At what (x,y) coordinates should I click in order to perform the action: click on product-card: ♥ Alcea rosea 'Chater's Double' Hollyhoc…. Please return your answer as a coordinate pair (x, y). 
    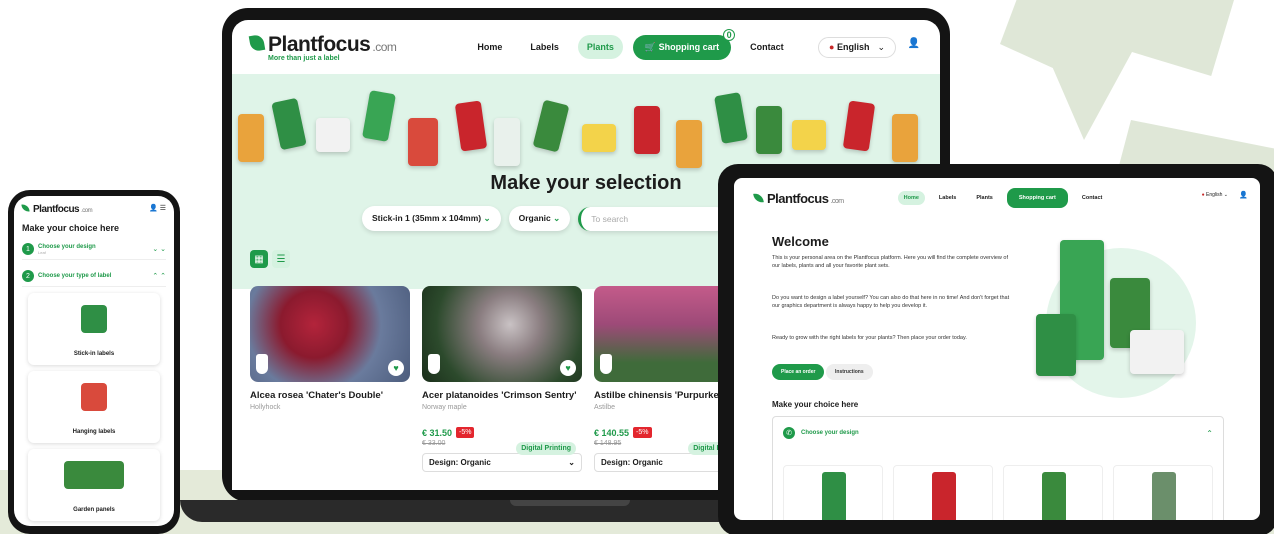
    Looking at the image, I should click on (330, 388).